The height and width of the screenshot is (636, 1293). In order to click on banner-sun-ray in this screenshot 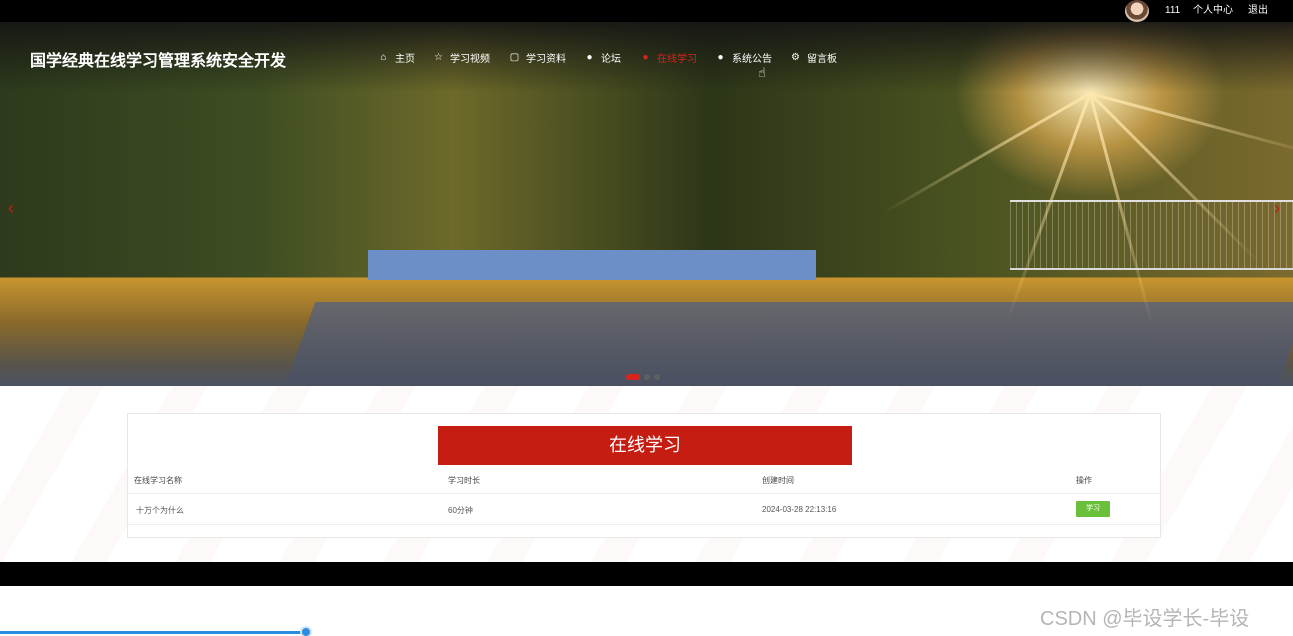, I will do `click(986, 153)`.